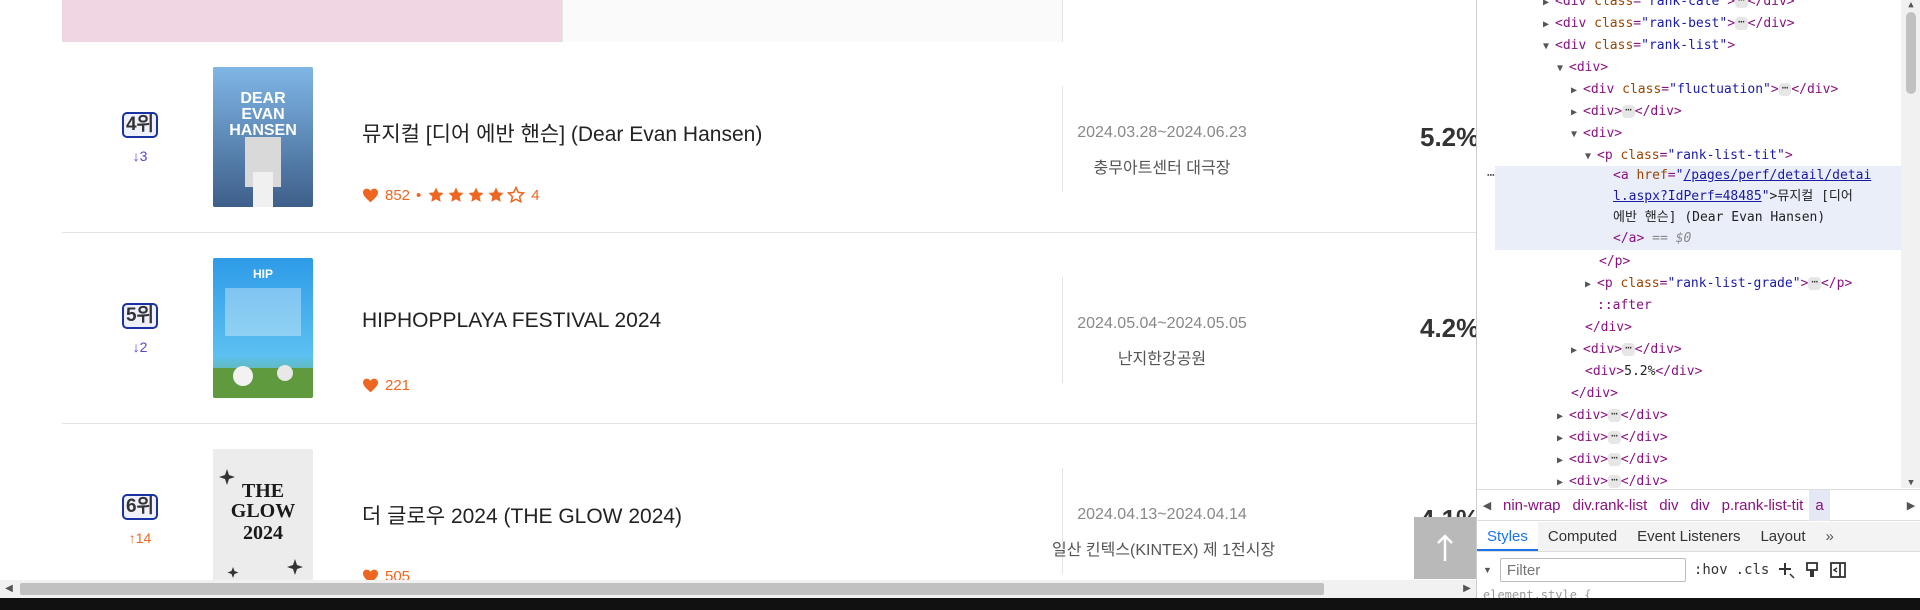 This screenshot has width=1920, height=610. Describe the element at coordinates (386, 574) in the screenshot. I see `rank-list-grade: 505` at that location.